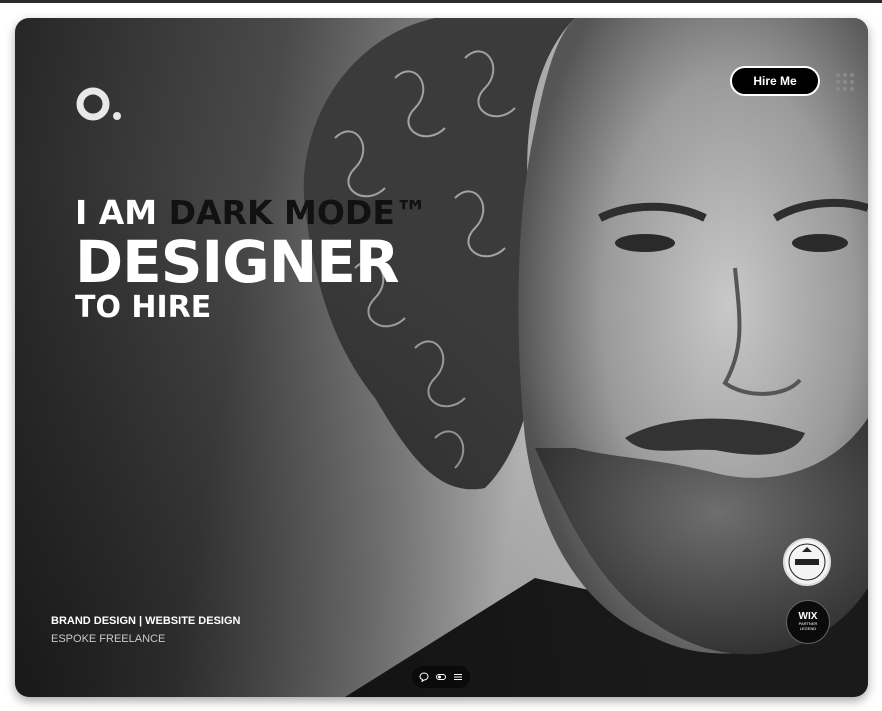  Describe the element at coordinates (775, 81) in the screenshot. I see `hire-me-button: Hire Me` at that location.